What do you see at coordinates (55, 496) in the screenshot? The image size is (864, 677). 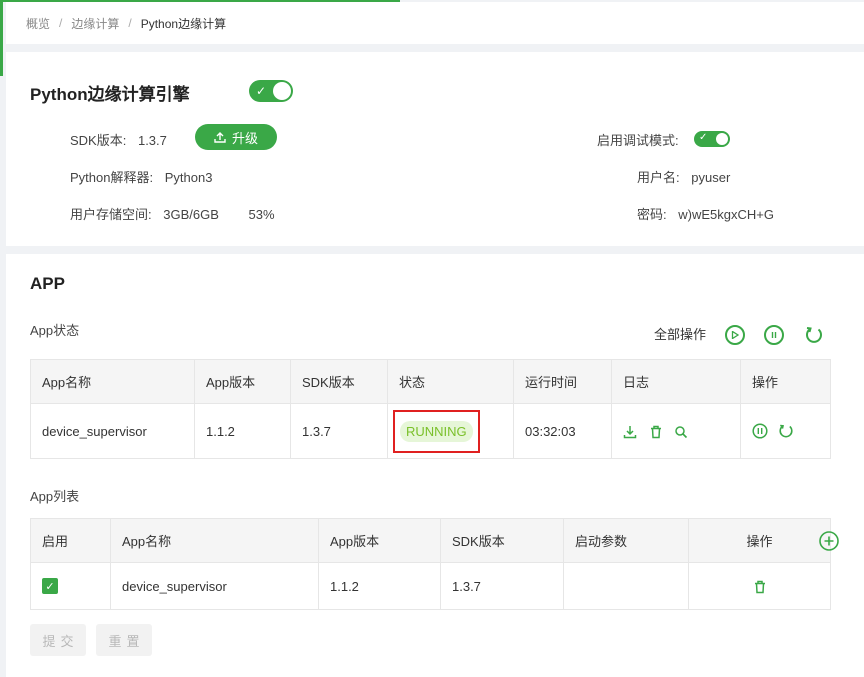 I see `app-list-title: App列表` at bounding box center [55, 496].